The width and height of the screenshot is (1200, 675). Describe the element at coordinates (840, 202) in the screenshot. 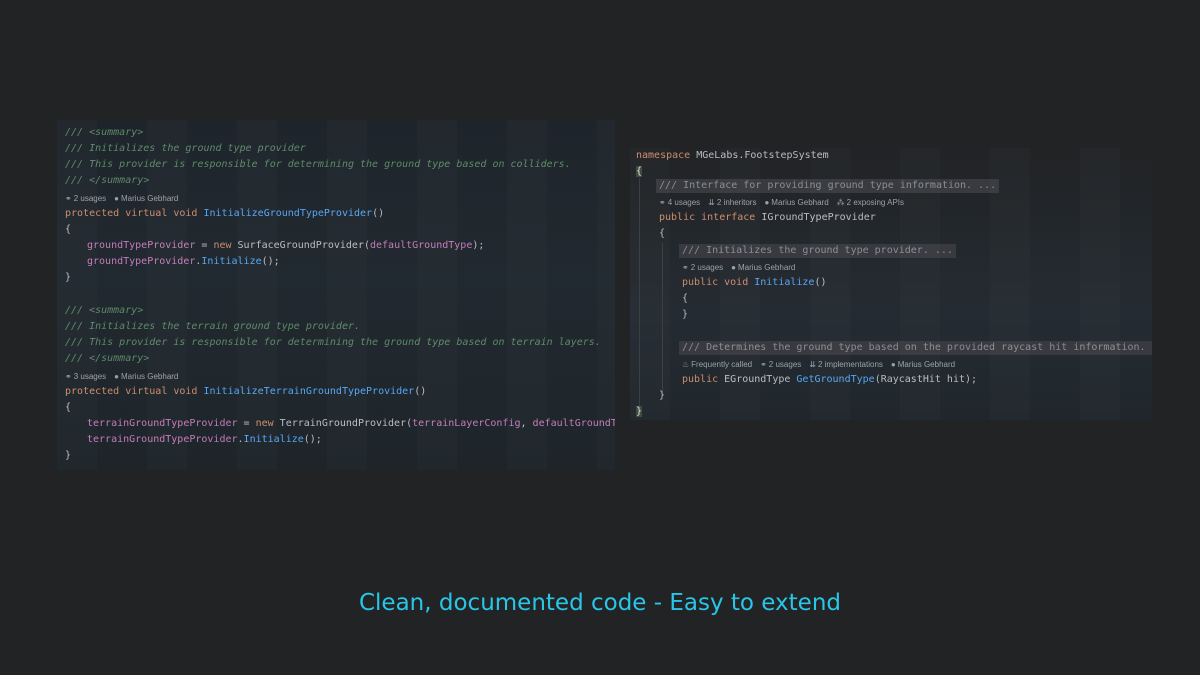

I see `api-icon: ⁂` at that location.